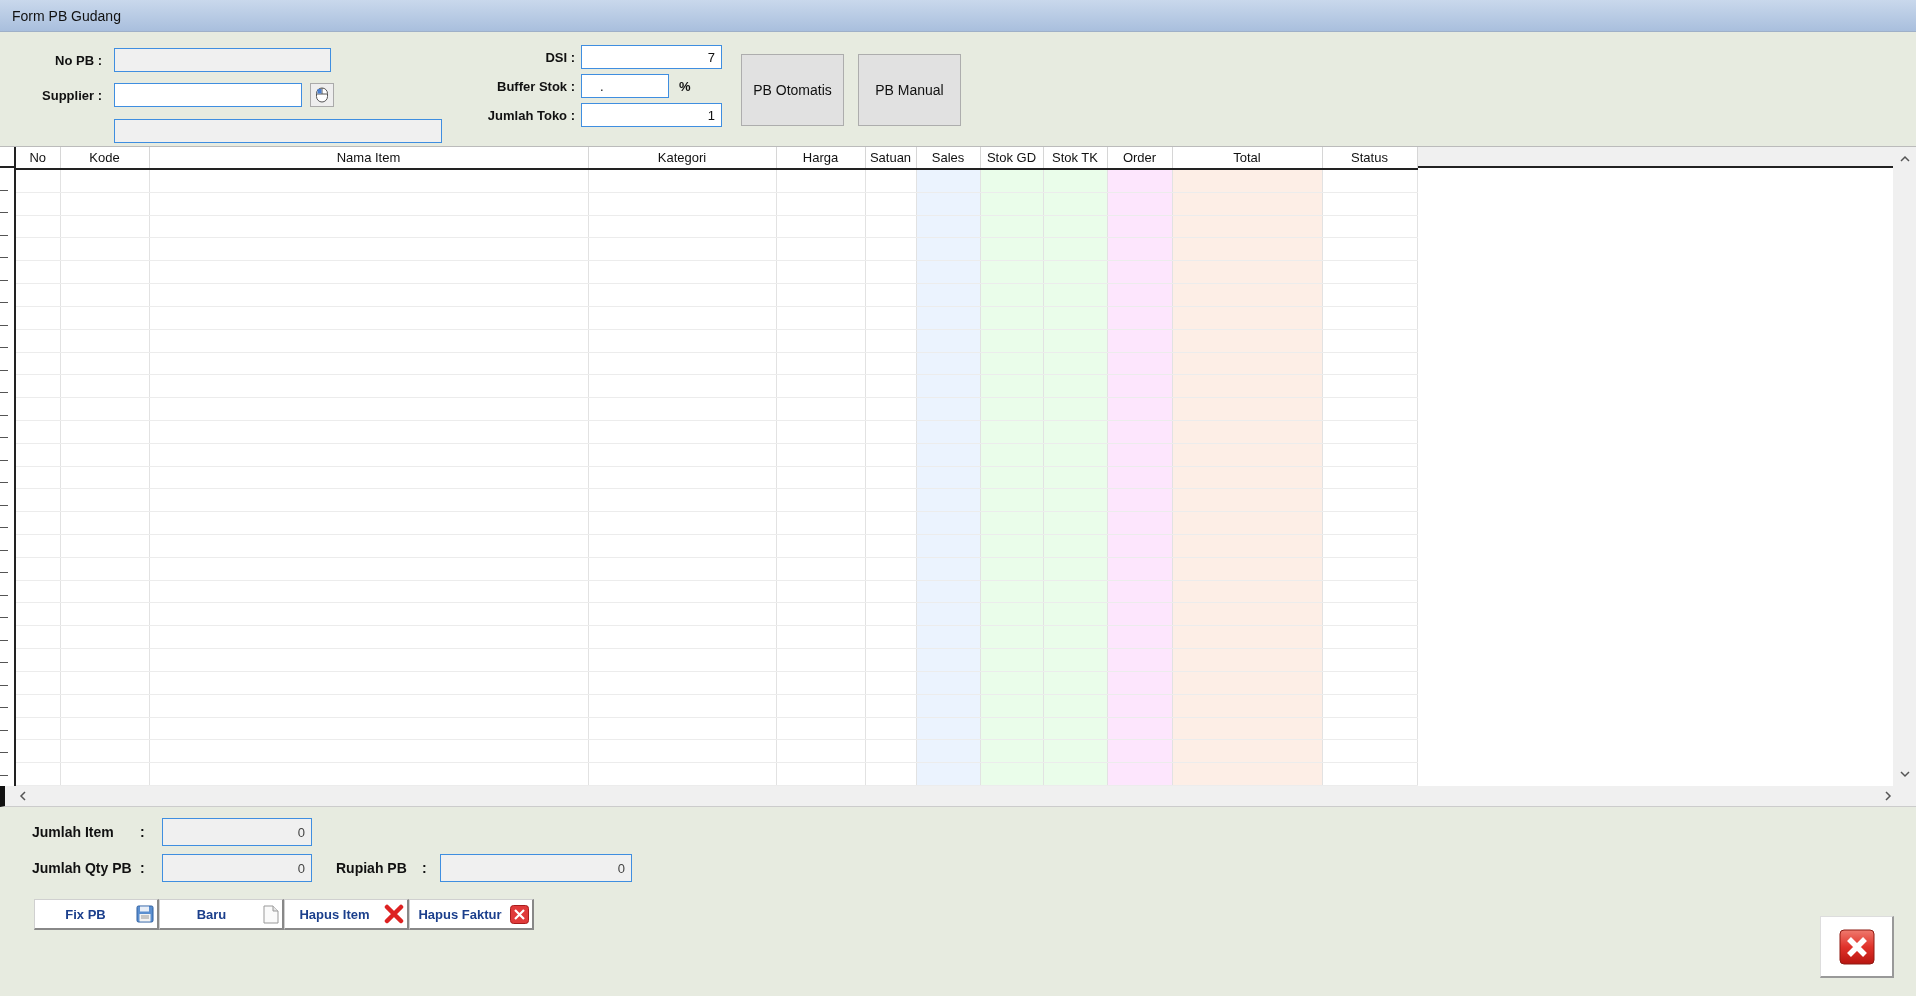  I want to click on column-header: Nama Item, so click(368, 158).